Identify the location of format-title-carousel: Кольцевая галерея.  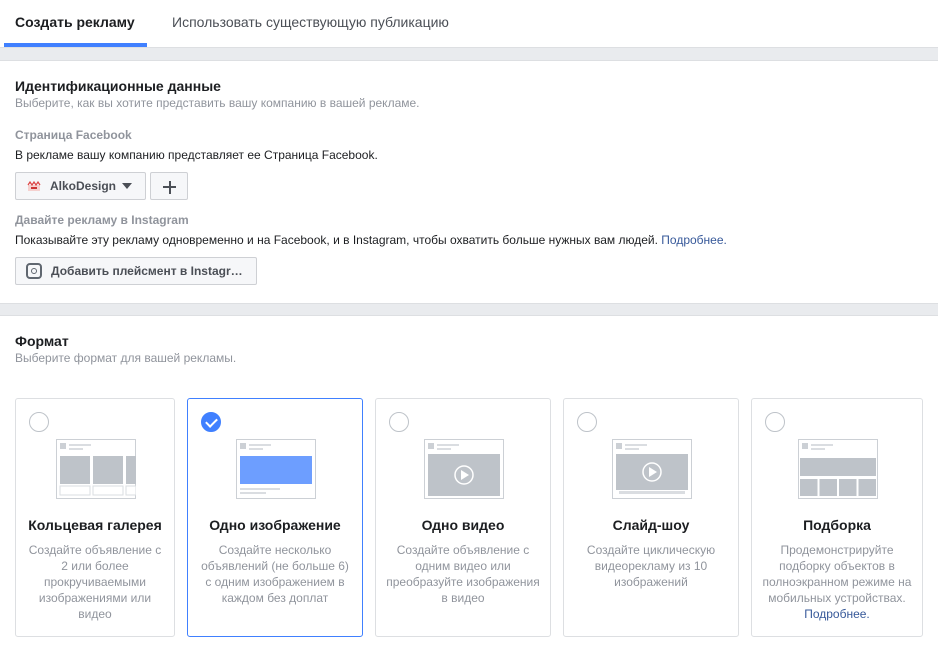
(95, 525).